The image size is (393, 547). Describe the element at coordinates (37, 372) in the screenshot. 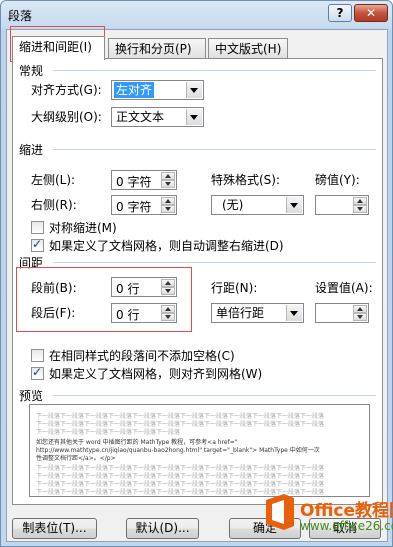

I see `snap-to-grid-checkbox` at that location.